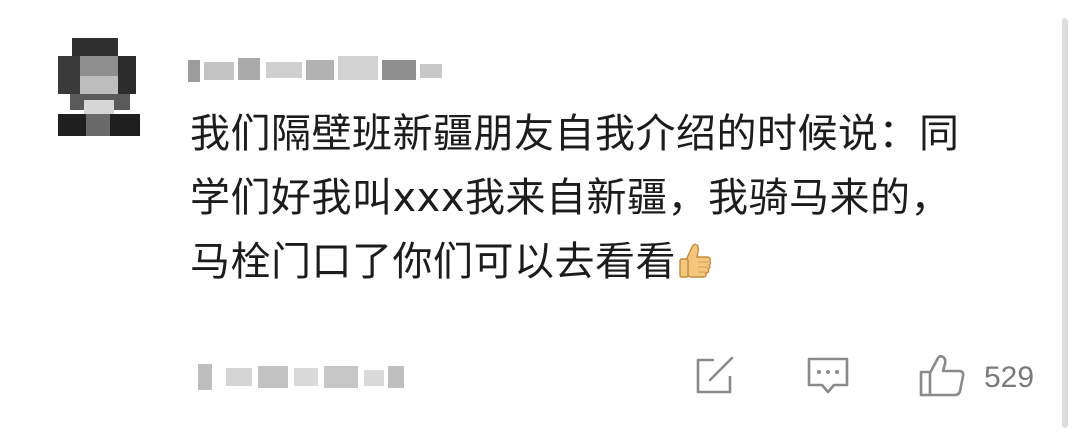 This screenshot has width=1080, height=435. Describe the element at coordinates (303, 376) in the screenshot. I see `comment-meta-blurred` at that location.